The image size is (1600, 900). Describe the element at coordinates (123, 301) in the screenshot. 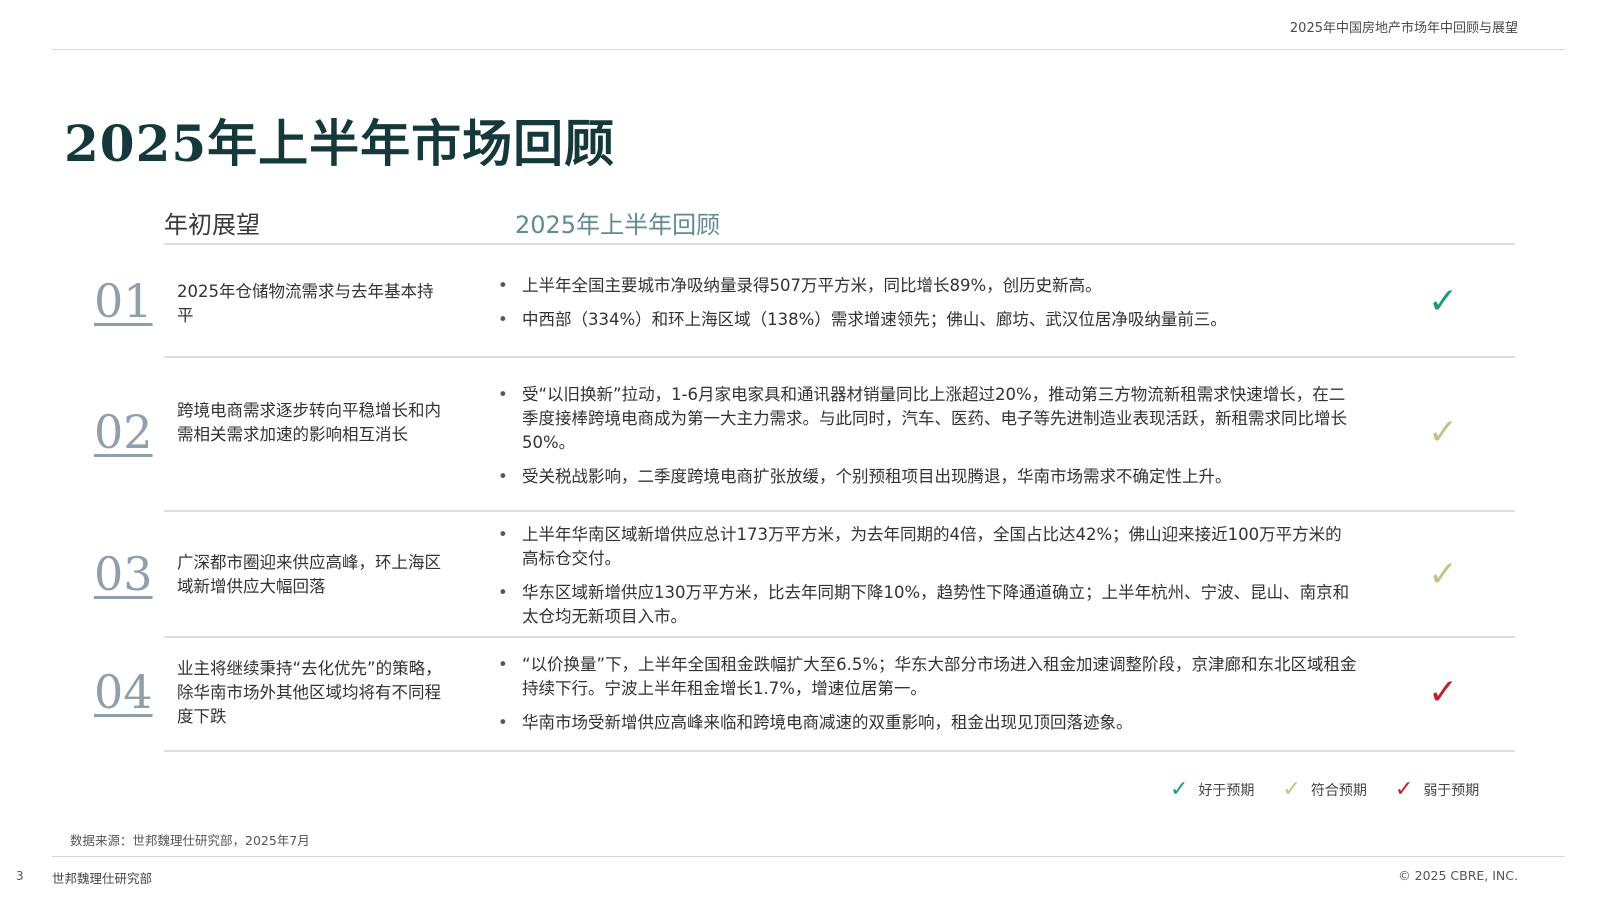

I see `row-number: 01` at that location.